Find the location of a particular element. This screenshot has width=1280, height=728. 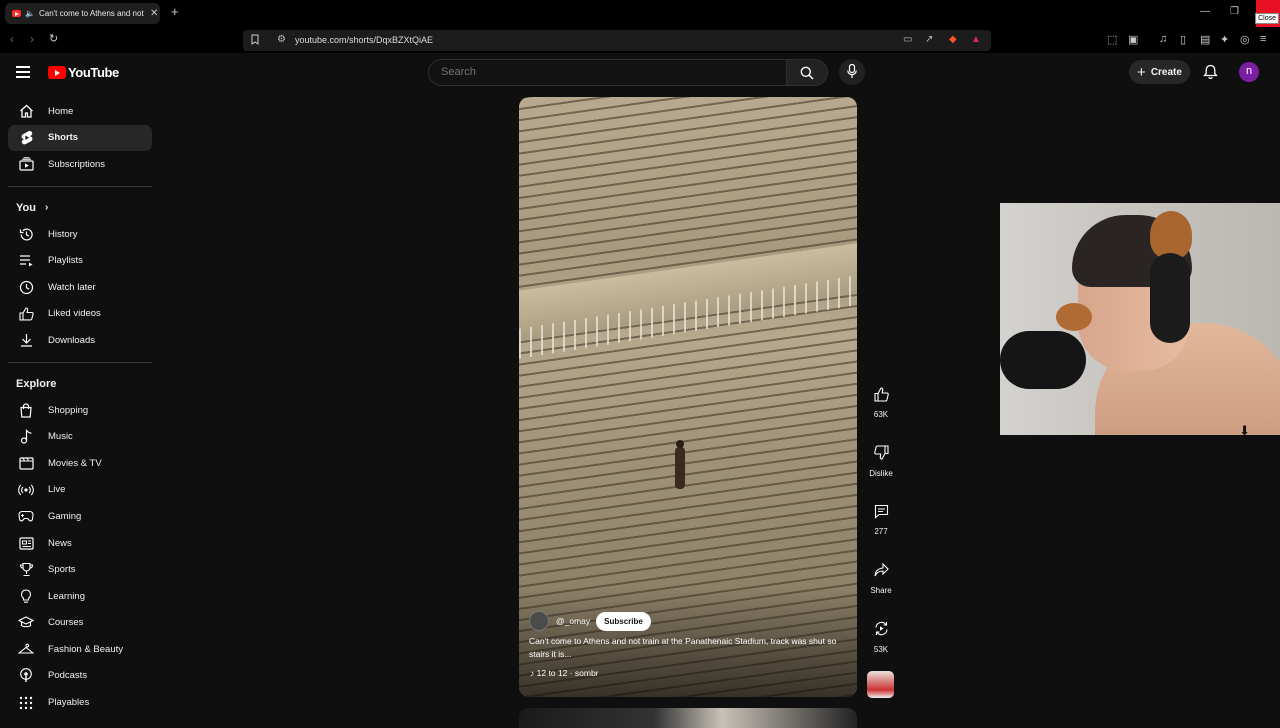

sidebar-item-sports: Sports is located at coordinates (80, 569).